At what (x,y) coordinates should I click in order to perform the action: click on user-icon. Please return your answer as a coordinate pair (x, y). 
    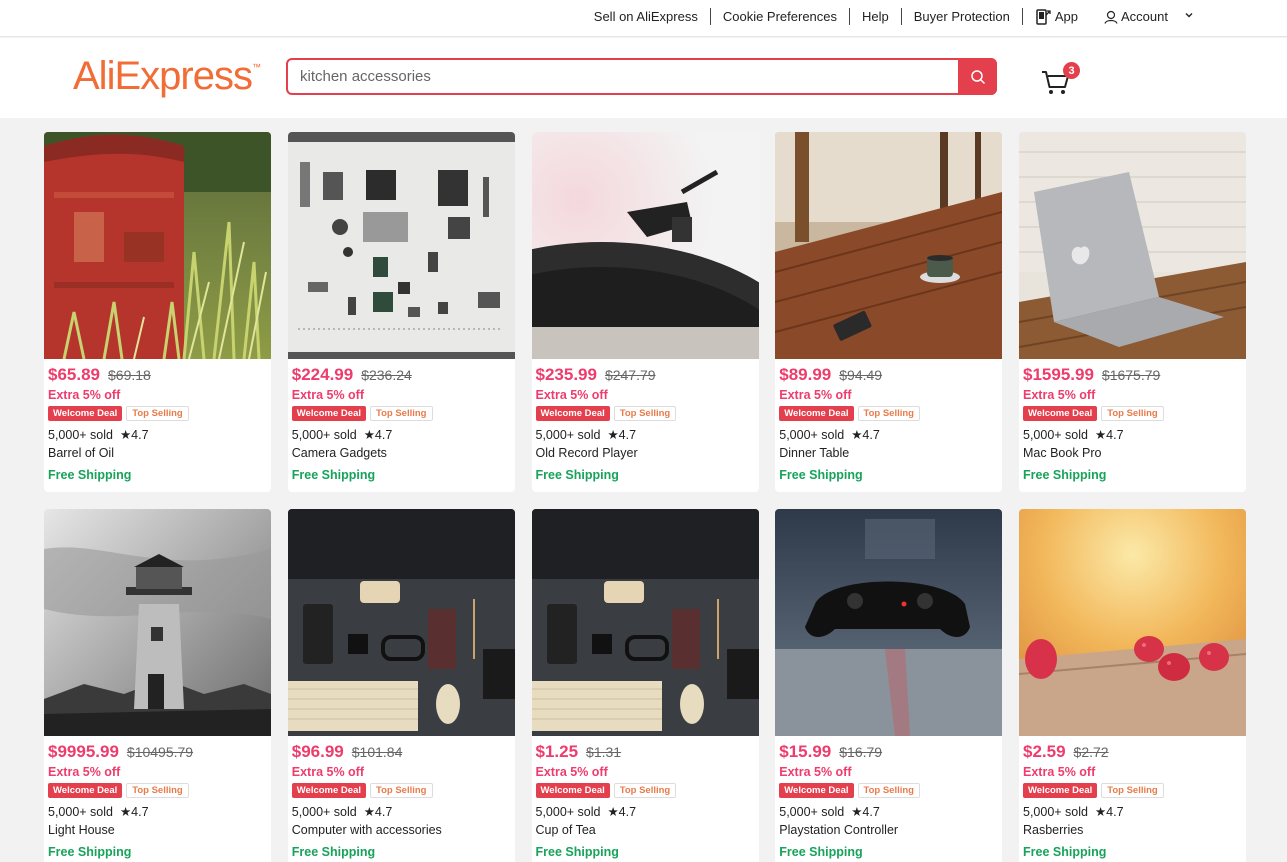
    Looking at the image, I should click on (1111, 17).